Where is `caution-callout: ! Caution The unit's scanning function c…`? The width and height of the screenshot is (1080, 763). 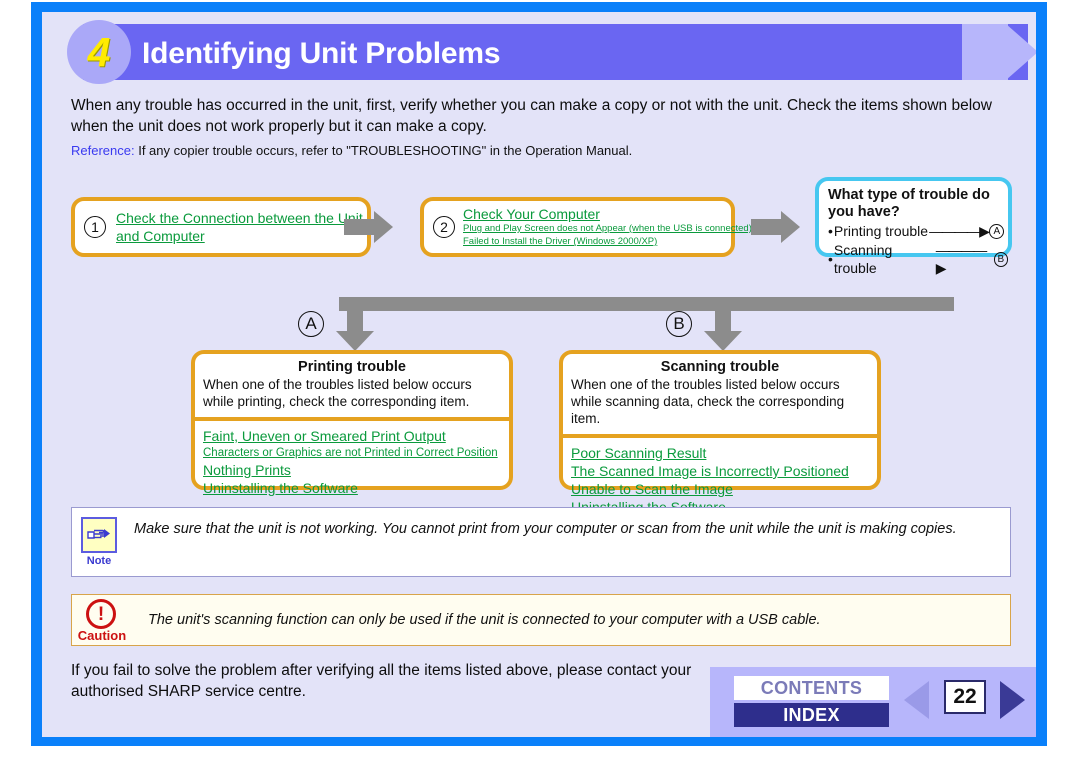 caution-callout: ! Caution The unit's scanning function c… is located at coordinates (541, 620).